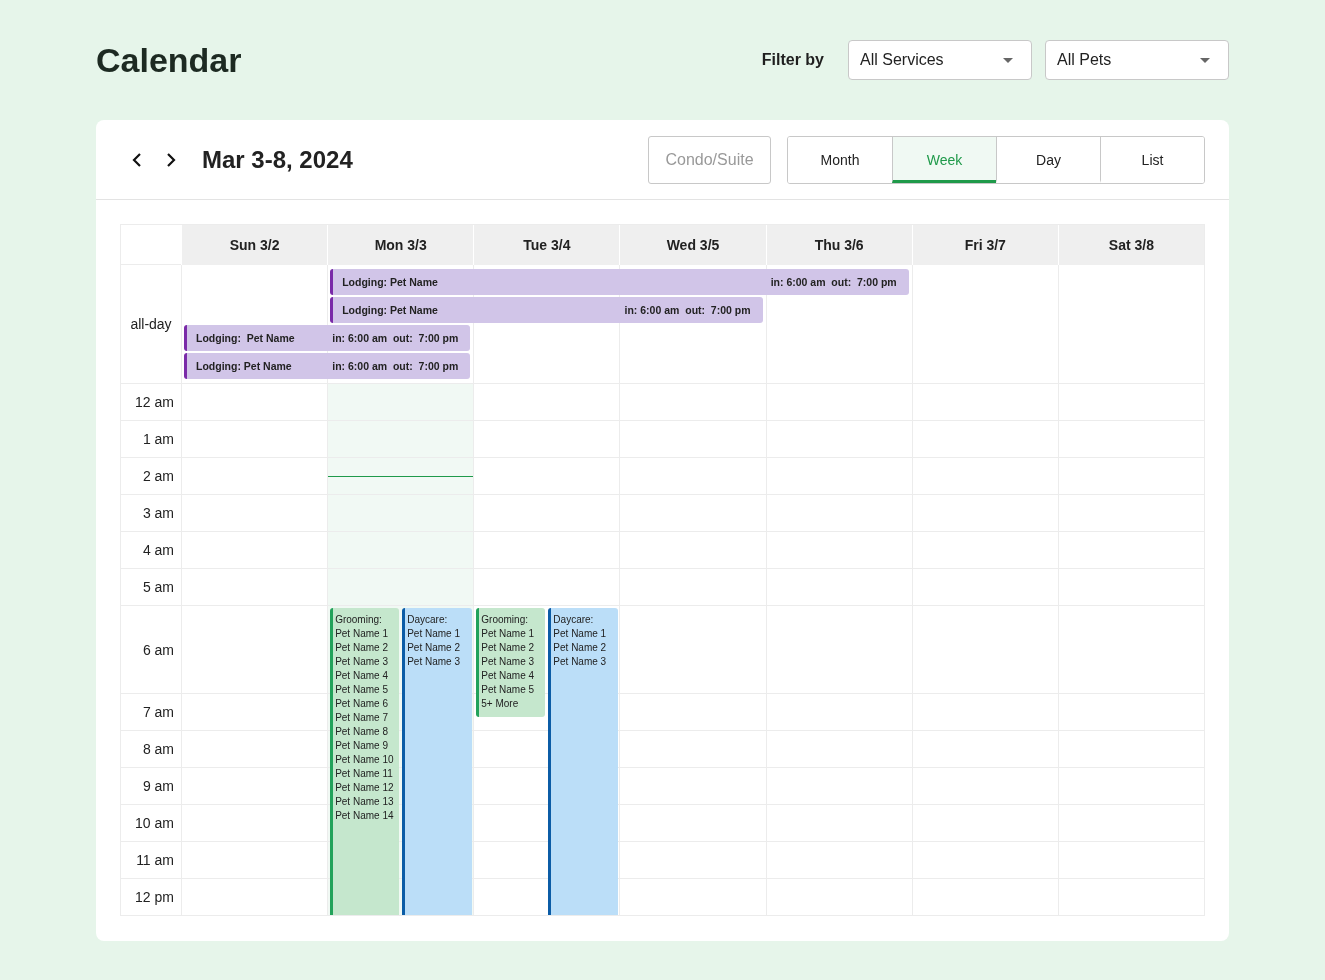 This screenshot has width=1325, height=980. What do you see at coordinates (158, 439) in the screenshot?
I see `hour-label: 1 am` at bounding box center [158, 439].